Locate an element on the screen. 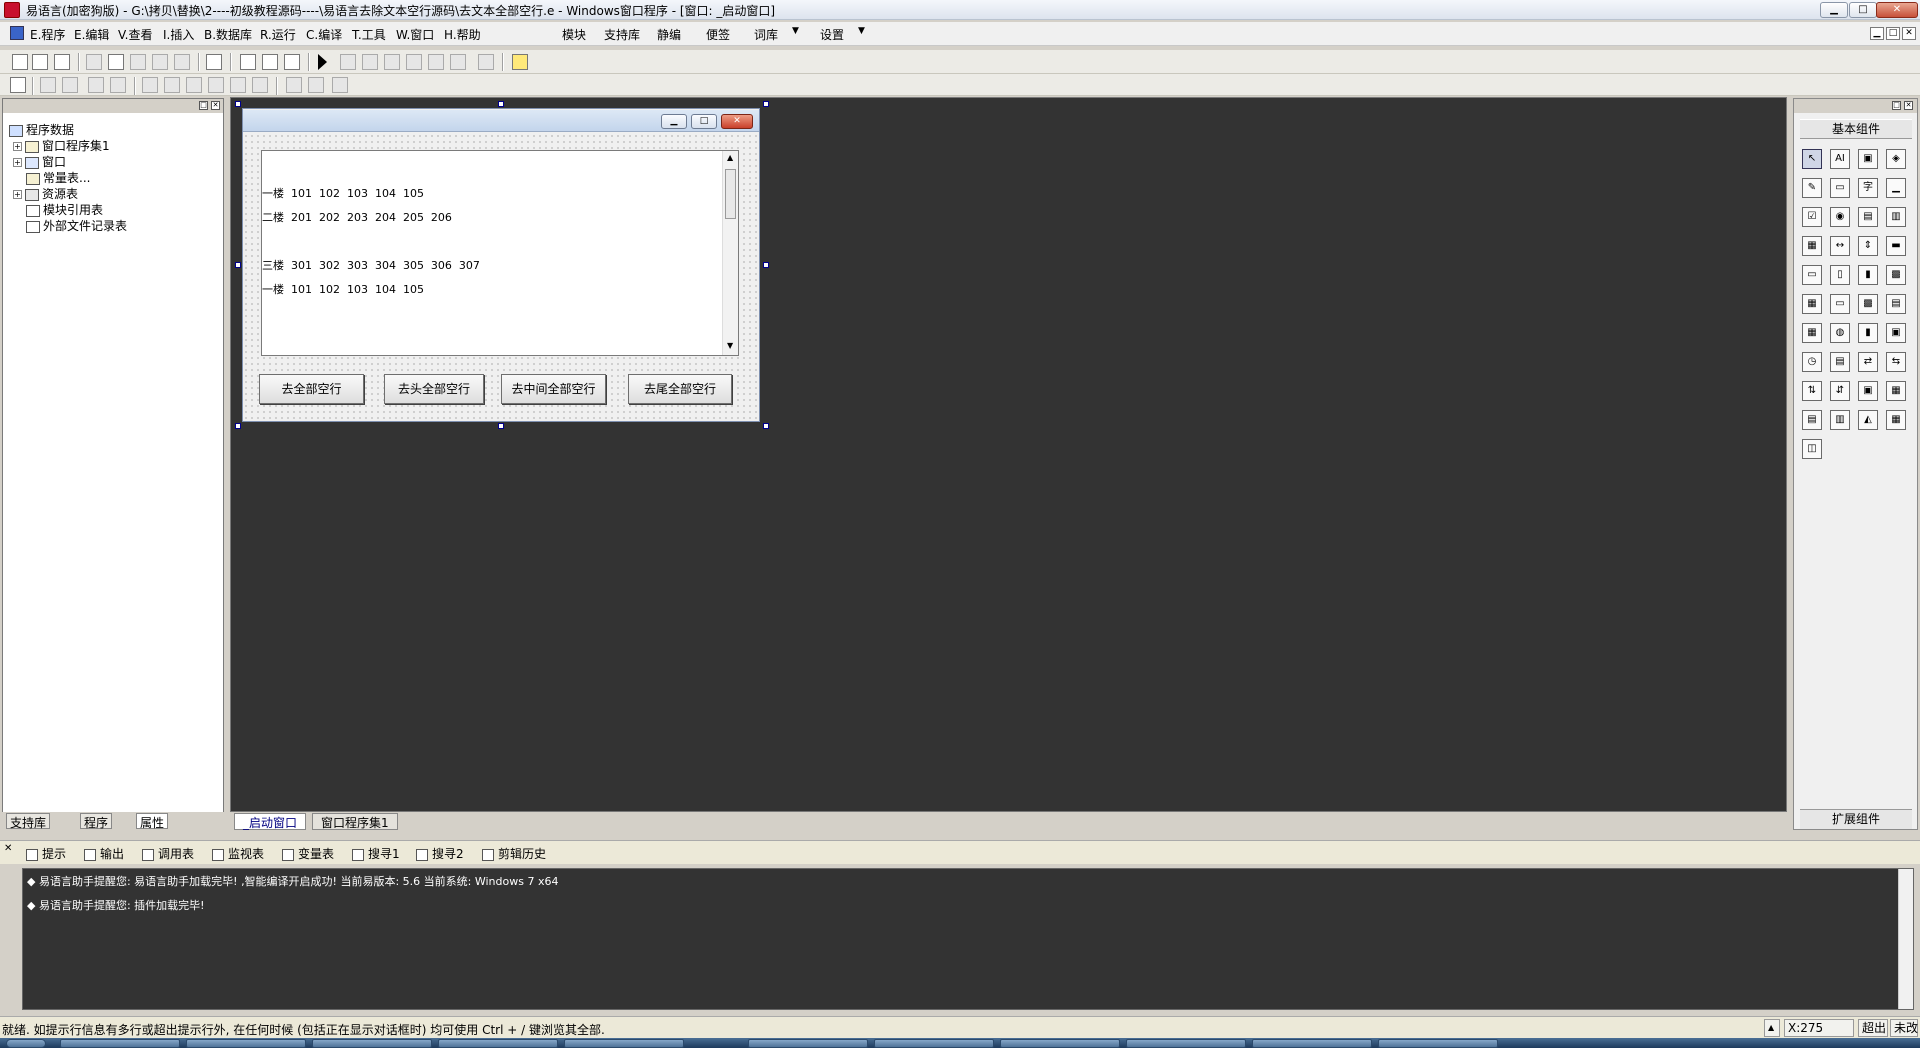 The width and height of the screenshot is (1920, 1048). paste-icon is located at coordinates (138, 62).